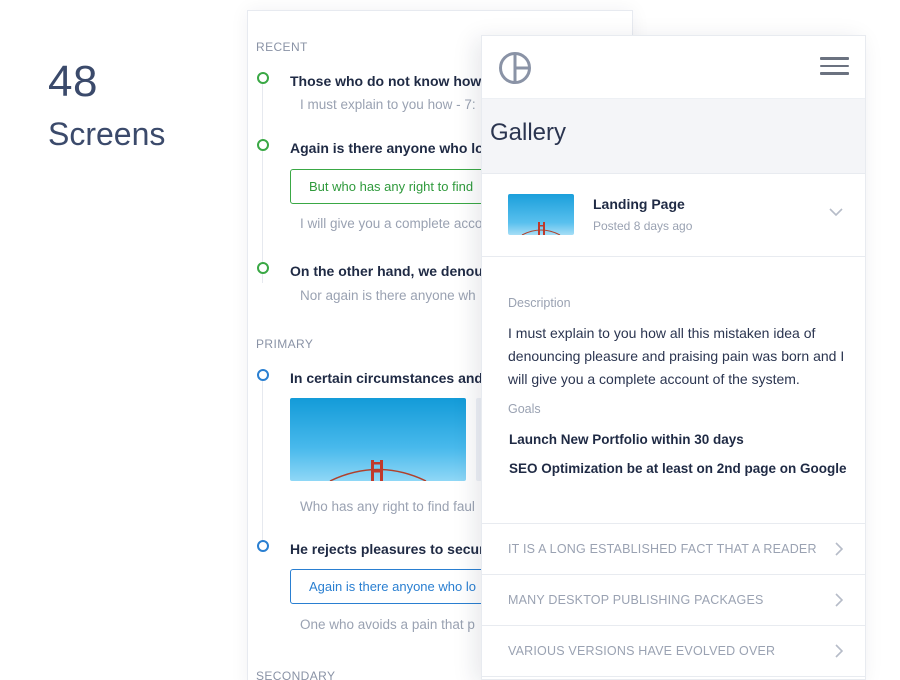  What do you see at coordinates (642, 651) in the screenshot?
I see `accordion-label: VARIOUS VERSIONS HAVE EVOLVED OVER` at bounding box center [642, 651].